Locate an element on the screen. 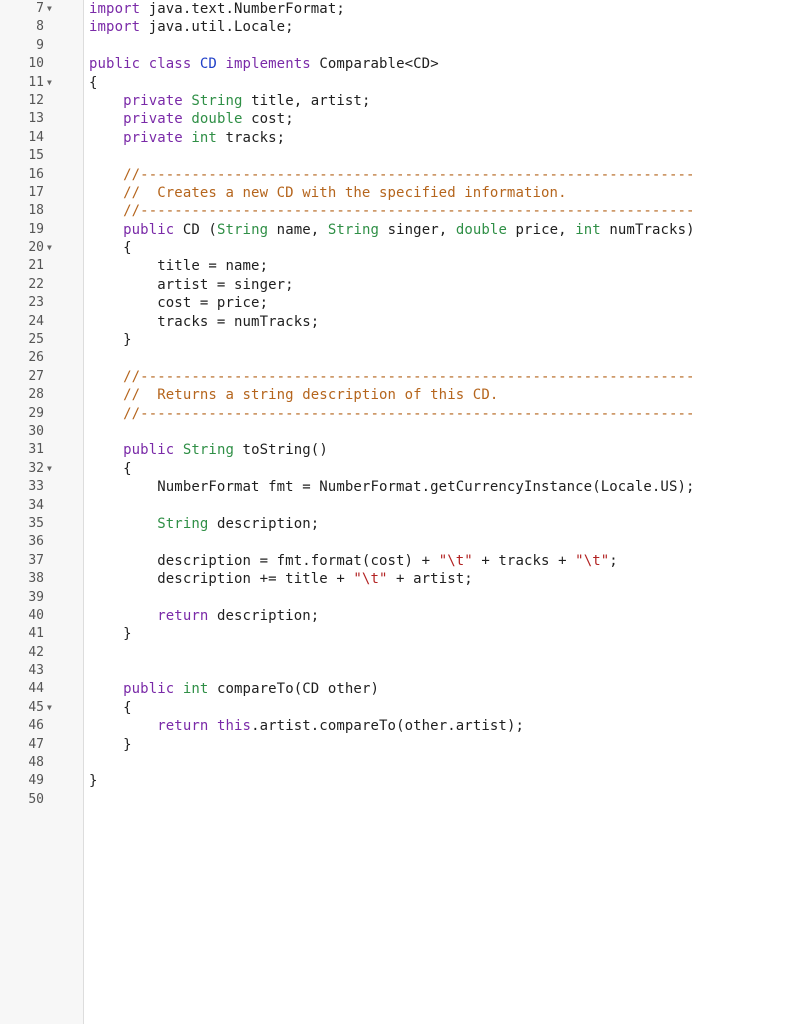 Image resolution: width=811 pixels, height=1024 pixels. line-number: 39 is located at coordinates (36, 597).